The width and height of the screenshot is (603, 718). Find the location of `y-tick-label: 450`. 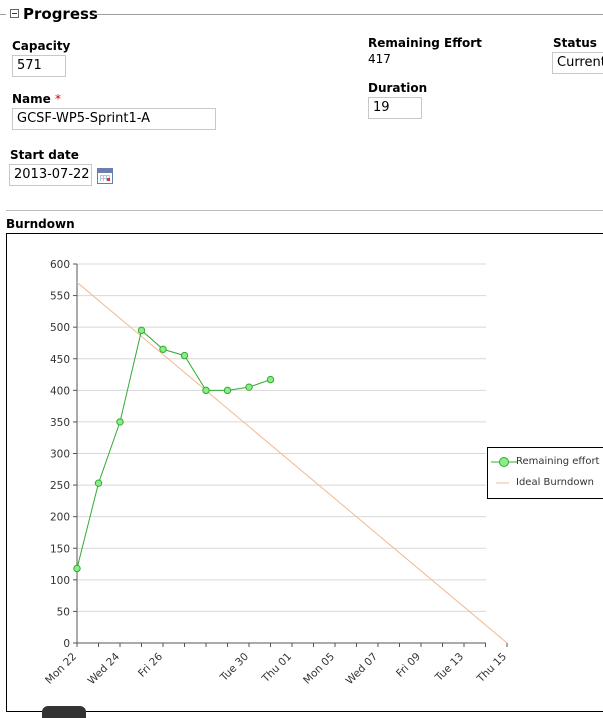

y-tick-label: 450 is located at coordinates (60, 360).